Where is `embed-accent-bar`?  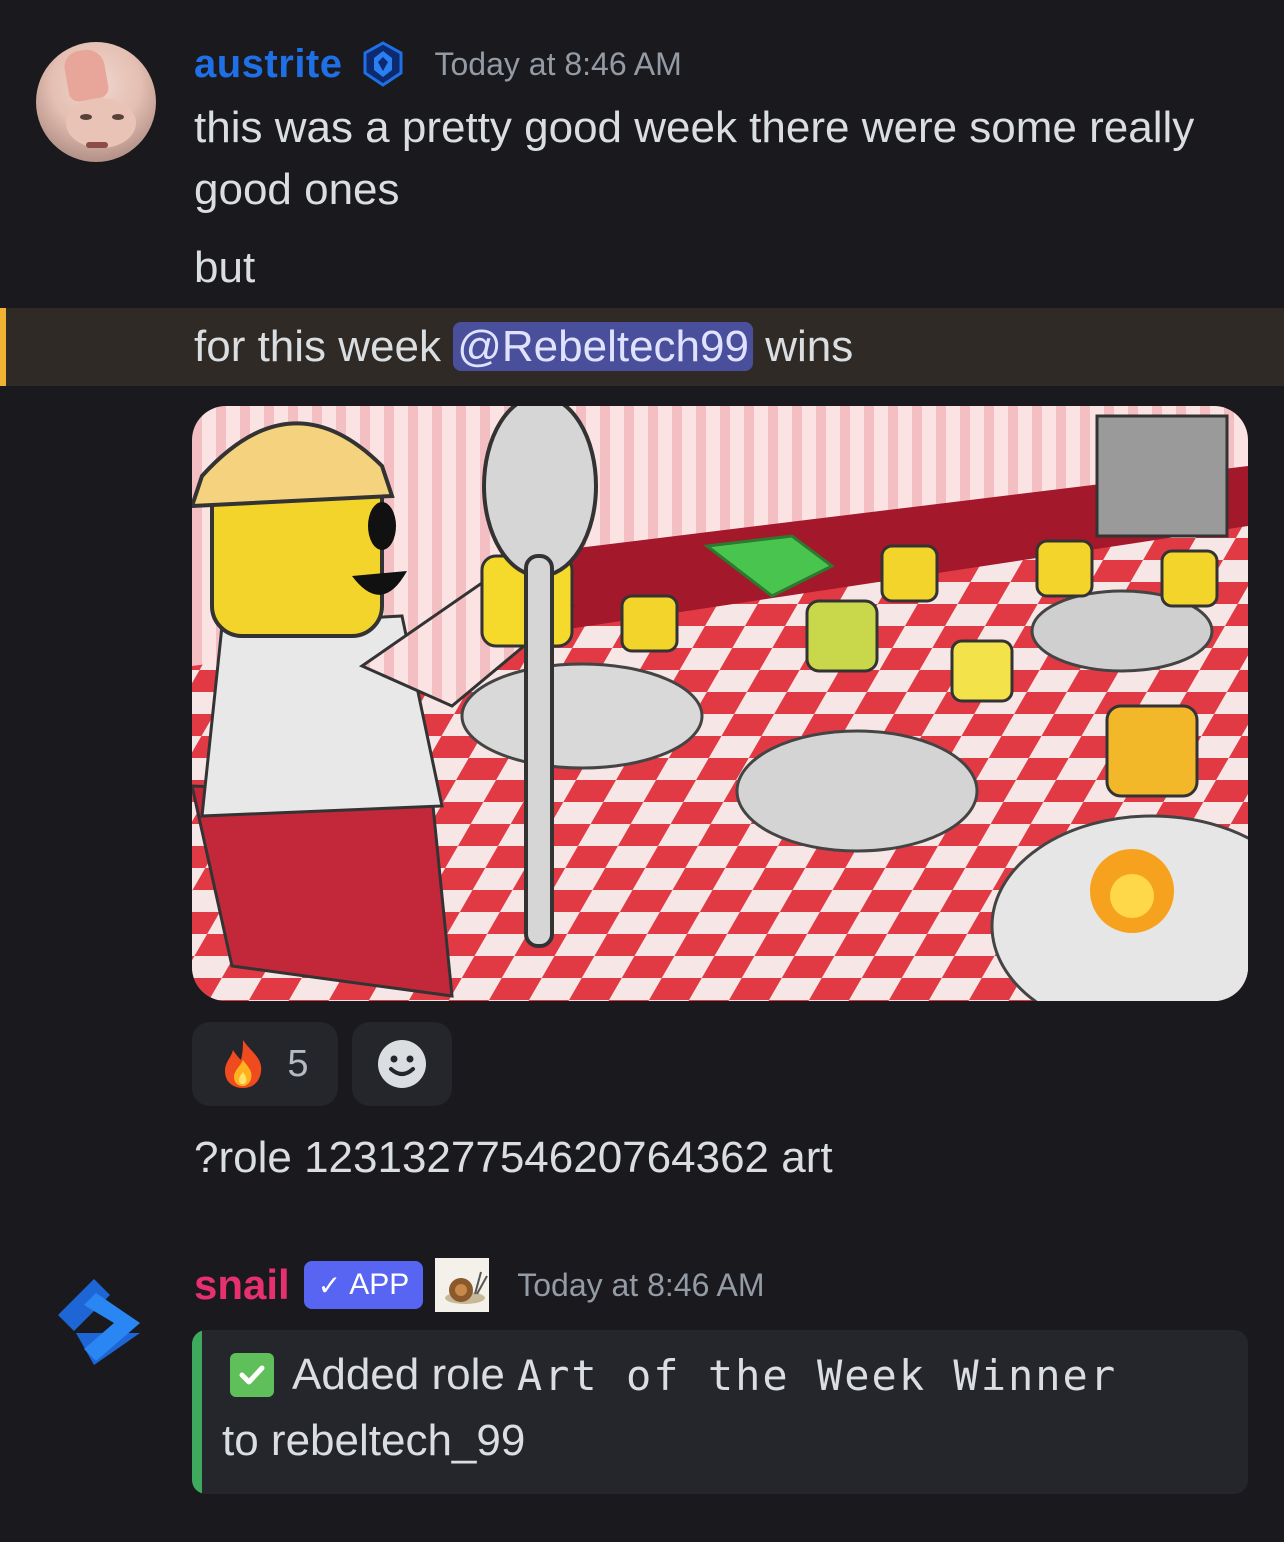 embed-accent-bar is located at coordinates (197, 1412).